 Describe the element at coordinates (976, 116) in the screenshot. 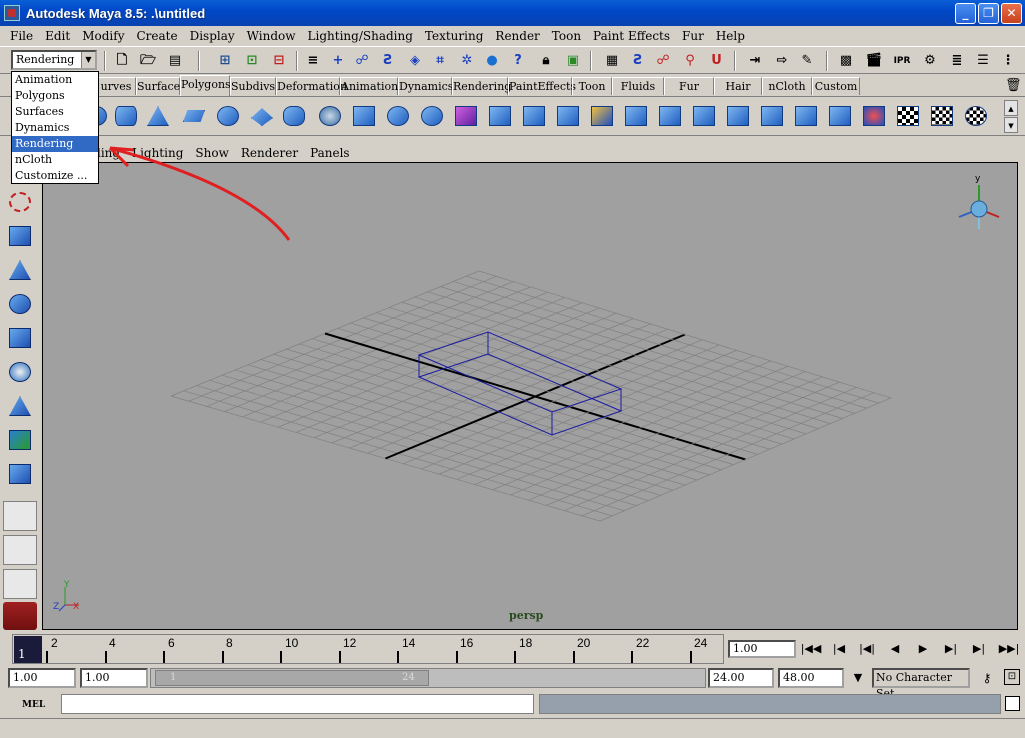

I see `uv-sphere-checker-icon` at that location.